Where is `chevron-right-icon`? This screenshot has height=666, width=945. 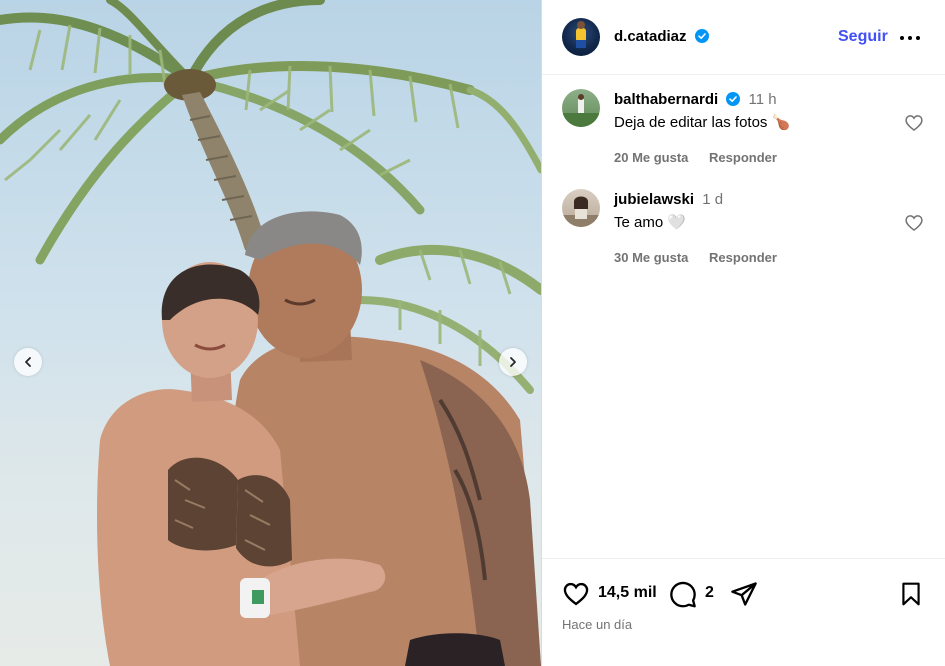 chevron-right-icon is located at coordinates (513, 362).